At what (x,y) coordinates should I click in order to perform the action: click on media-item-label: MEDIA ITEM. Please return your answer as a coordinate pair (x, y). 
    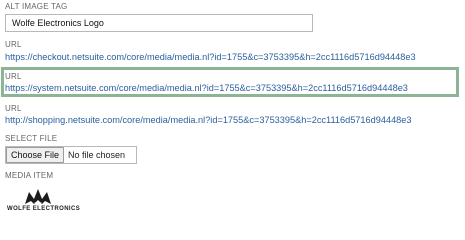
    Looking at the image, I should click on (29, 175).